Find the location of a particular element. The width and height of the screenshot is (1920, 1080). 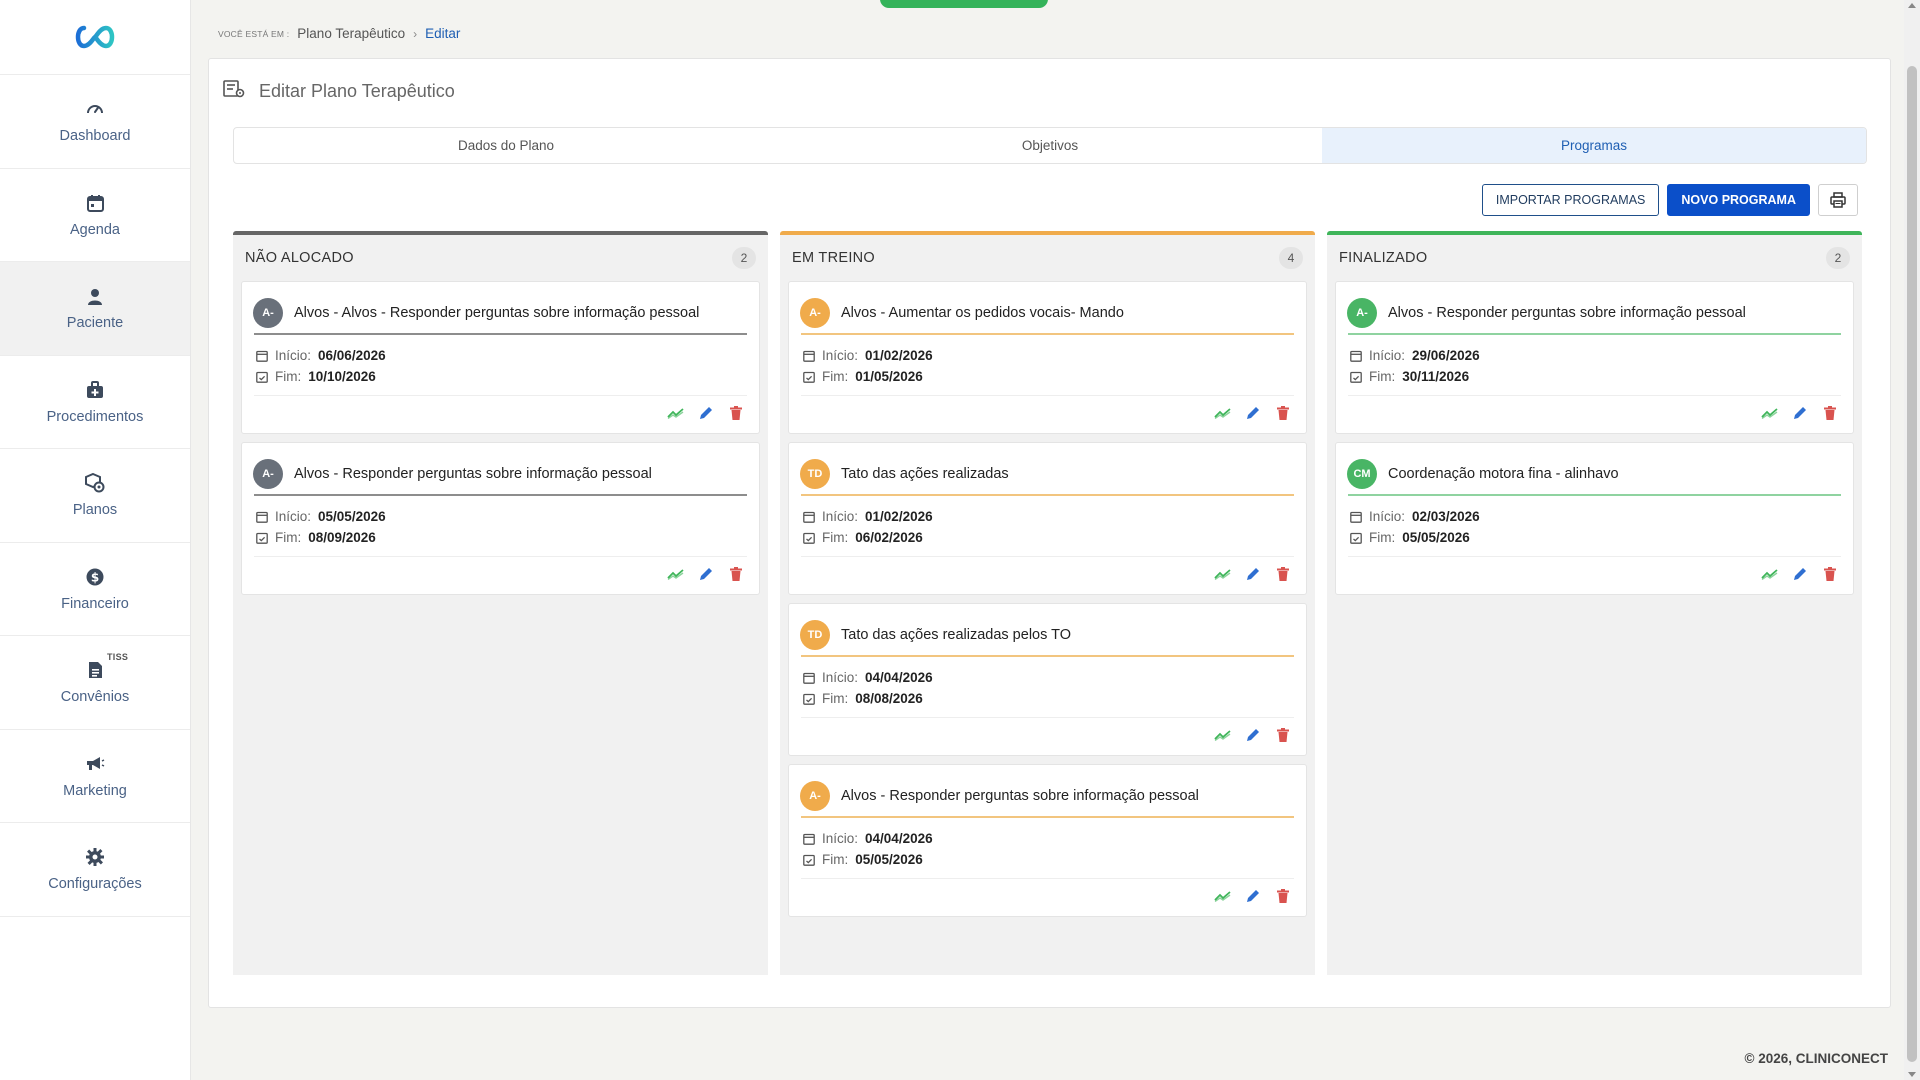

tab-dados-do-plano: Dados do Plano is located at coordinates (506, 145).